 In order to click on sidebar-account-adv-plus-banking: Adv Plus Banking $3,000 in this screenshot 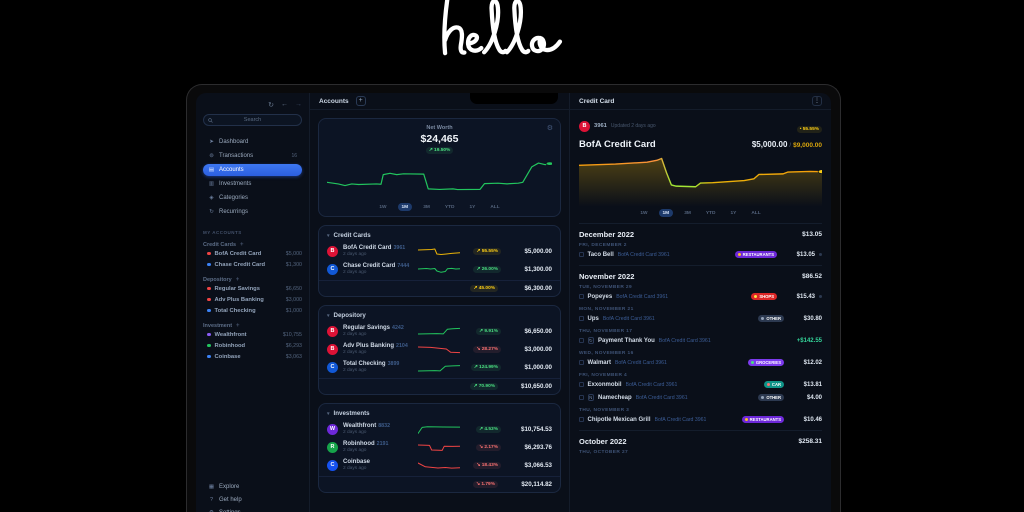, I will do `click(252, 299)`.